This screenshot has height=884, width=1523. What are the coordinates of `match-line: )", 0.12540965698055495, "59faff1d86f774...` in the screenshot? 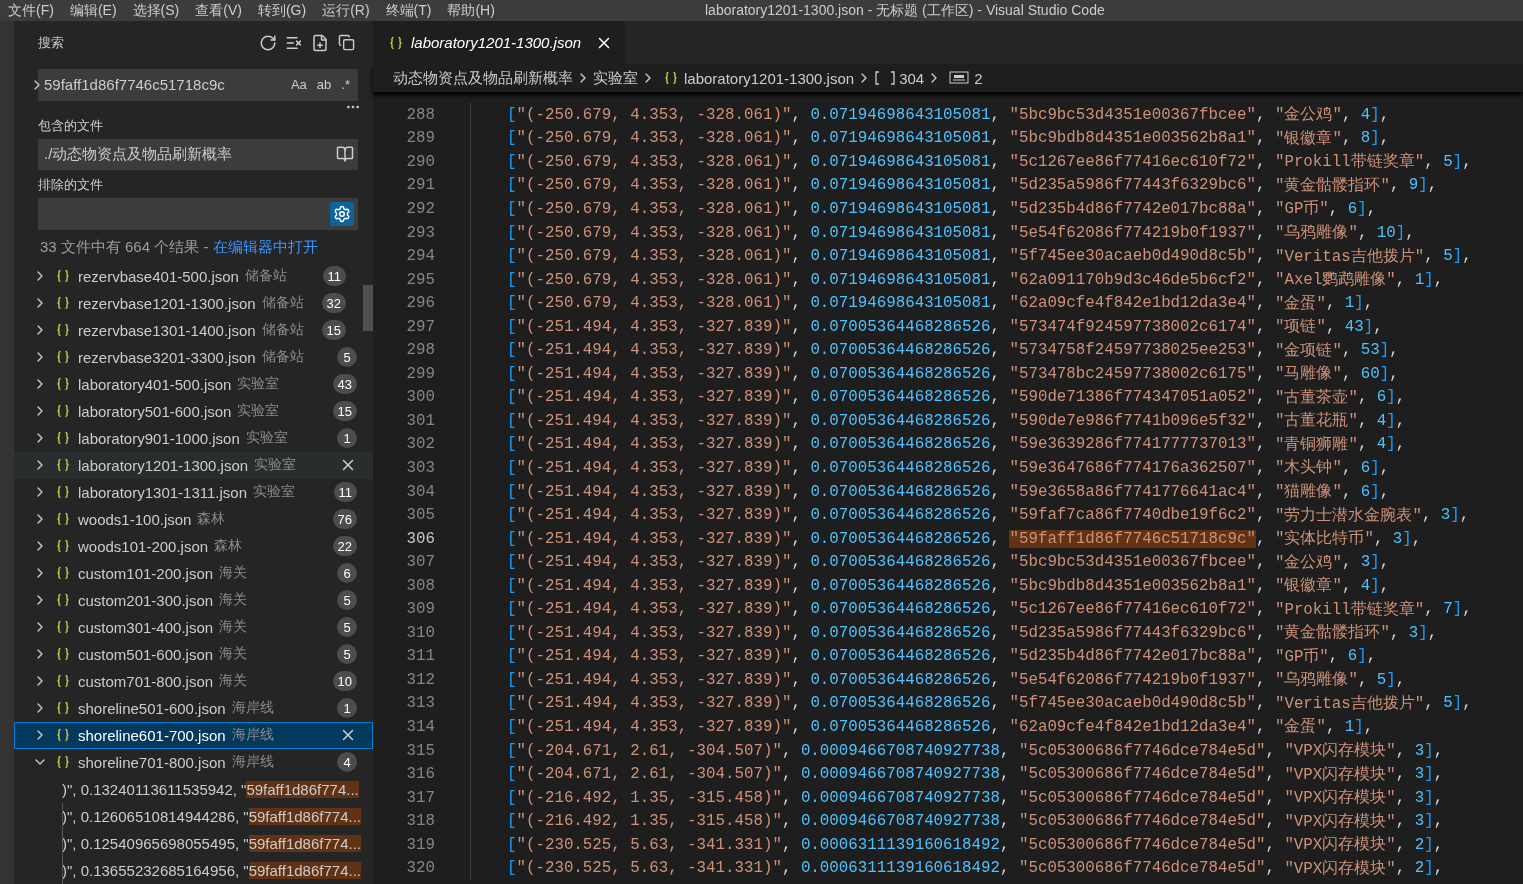 It's located at (193, 843).